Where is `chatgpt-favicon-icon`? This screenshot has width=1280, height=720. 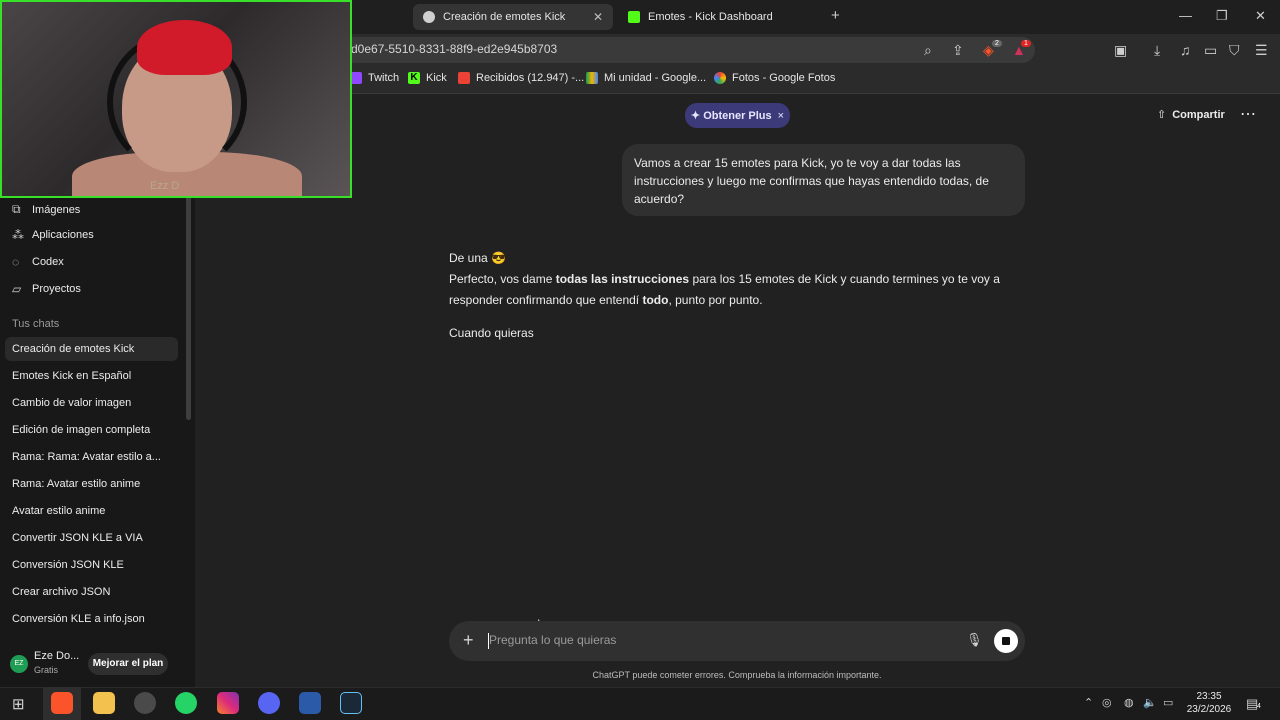 chatgpt-favicon-icon is located at coordinates (429, 17).